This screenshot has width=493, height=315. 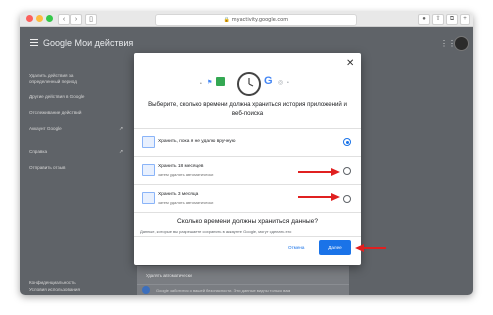 I want to click on option-keep-manual: Хранить, пока я не удалю вручную, so click(x=247, y=142).